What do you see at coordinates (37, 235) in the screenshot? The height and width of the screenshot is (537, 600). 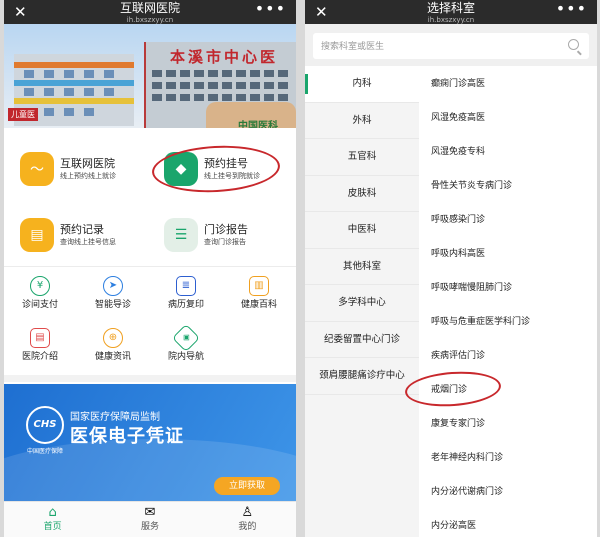 I see `clipboard-icon: ▤` at bounding box center [37, 235].